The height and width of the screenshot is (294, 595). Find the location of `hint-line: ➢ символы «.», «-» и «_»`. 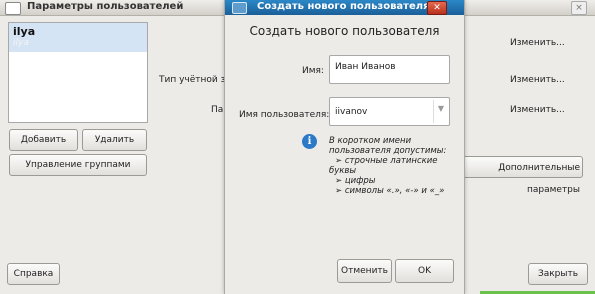

hint-line: ➢ символы «.», «-» и «_» is located at coordinates (390, 191).